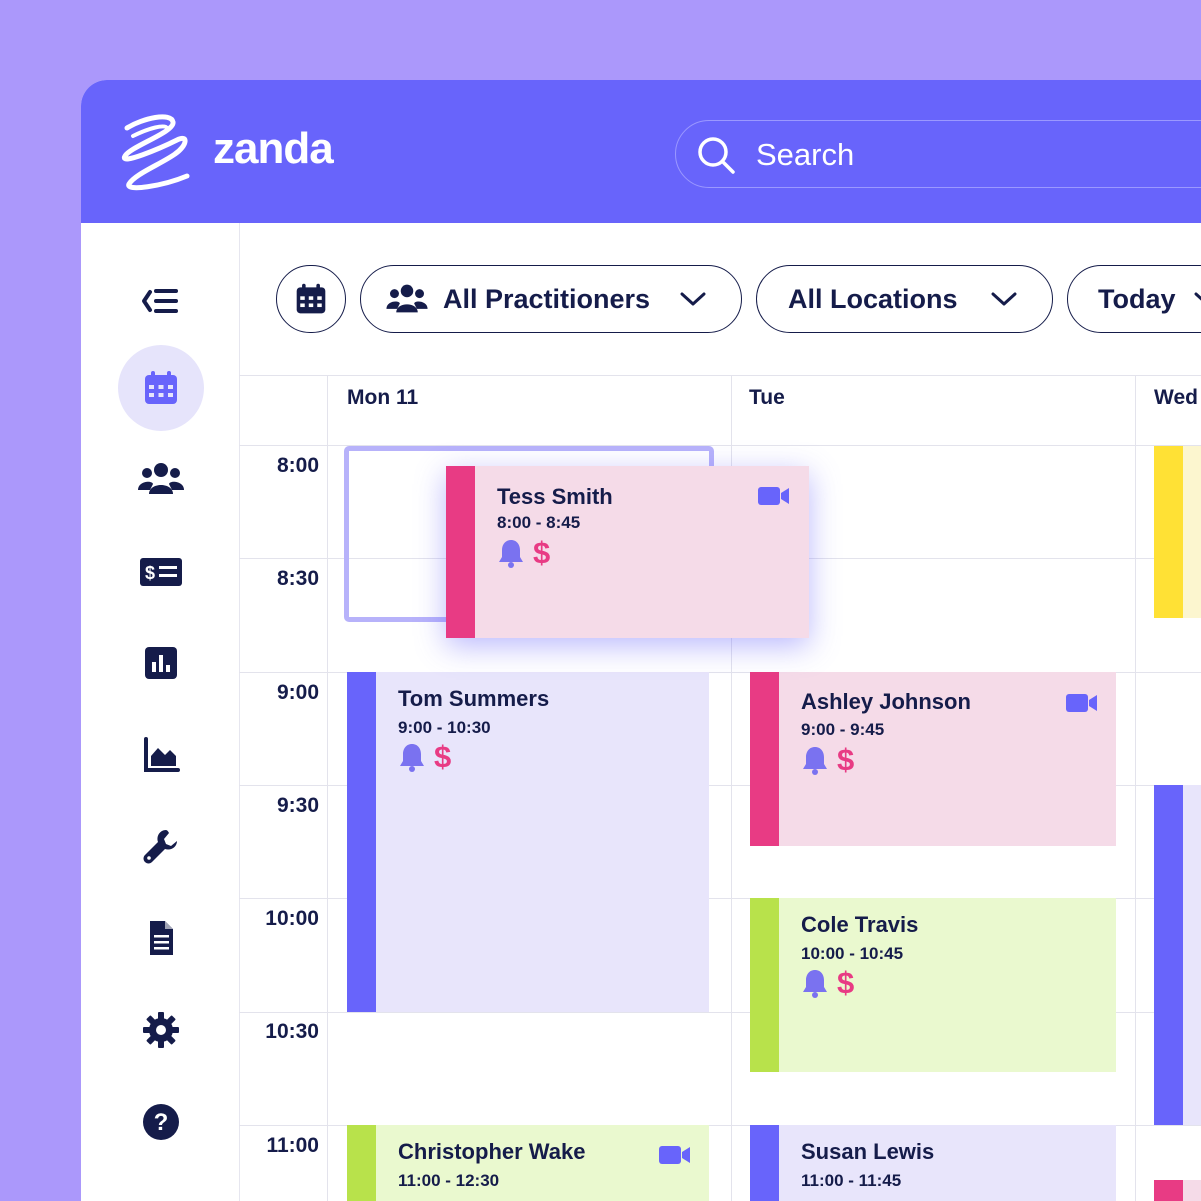  I want to click on sidebar-item-clients, so click(161, 479).